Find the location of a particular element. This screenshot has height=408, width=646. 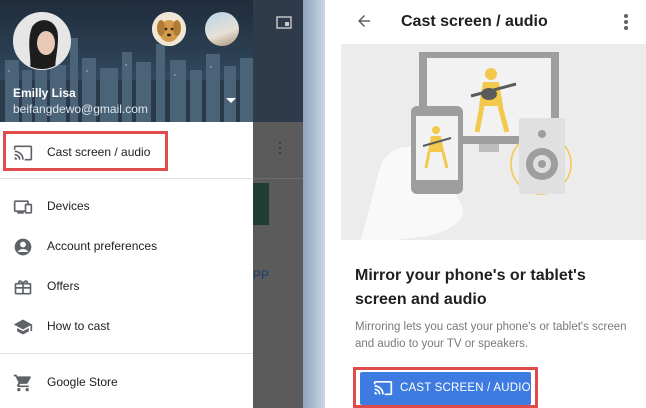

dog-avatar-image is located at coordinates (169, 29).